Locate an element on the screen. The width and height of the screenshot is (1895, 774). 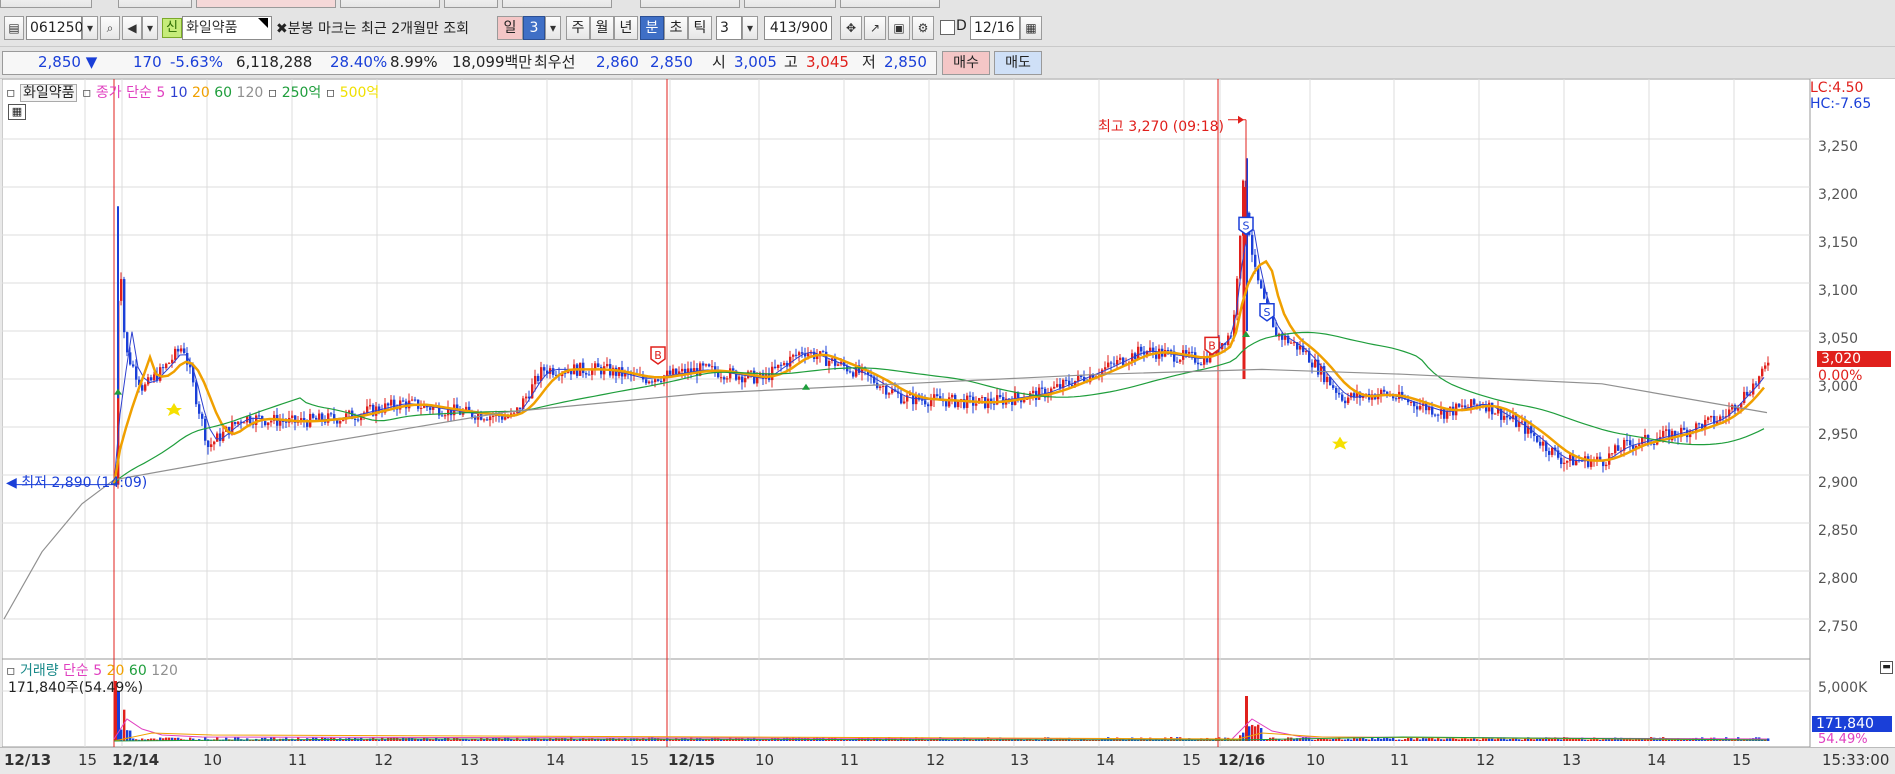
search-icon: ⌕ is located at coordinates (110, 28).